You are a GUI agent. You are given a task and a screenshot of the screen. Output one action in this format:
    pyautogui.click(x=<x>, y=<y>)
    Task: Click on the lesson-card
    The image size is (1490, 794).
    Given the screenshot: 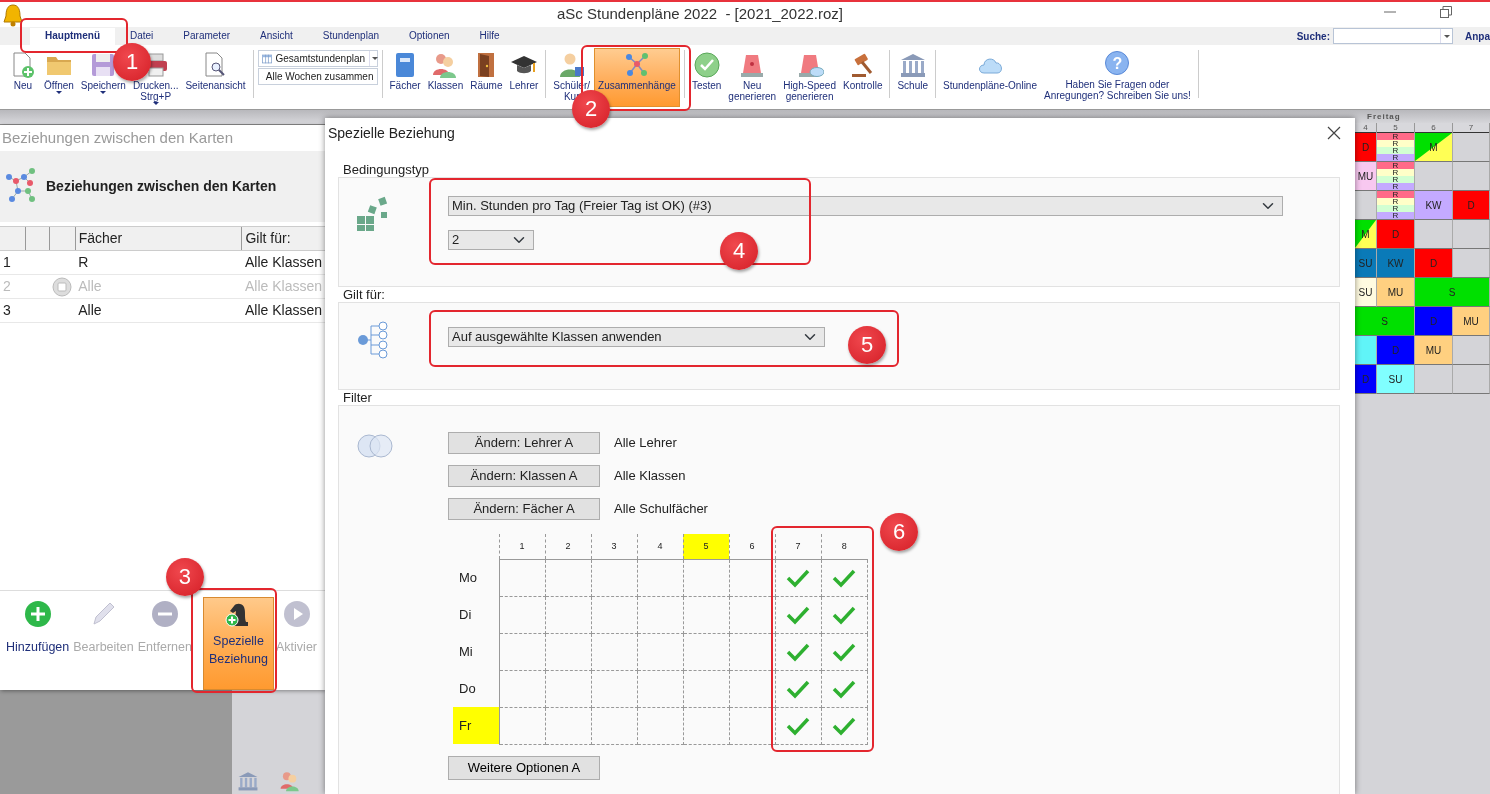 What is the action you would take?
    pyautogui.click(x=1366, y=350)
    